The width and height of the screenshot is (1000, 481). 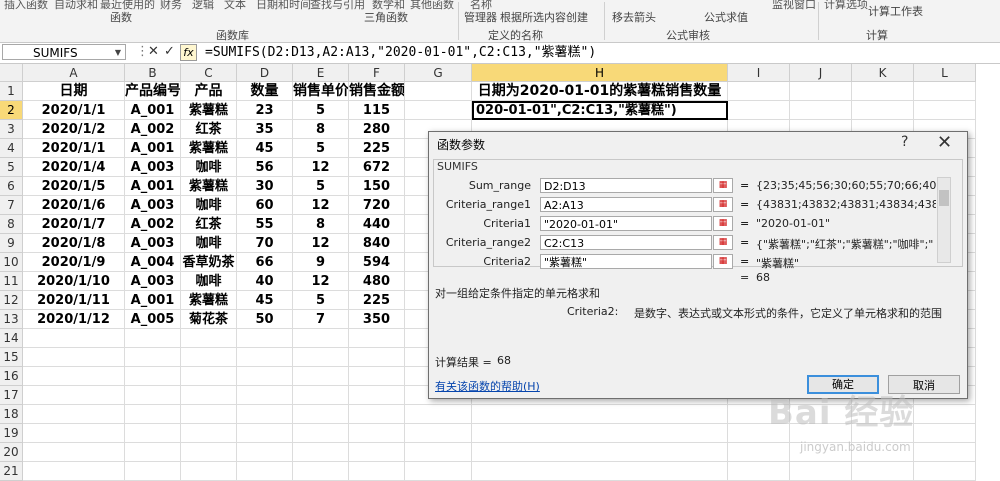 I want to click on row-header-1: 1, so click(x=11, y=91).